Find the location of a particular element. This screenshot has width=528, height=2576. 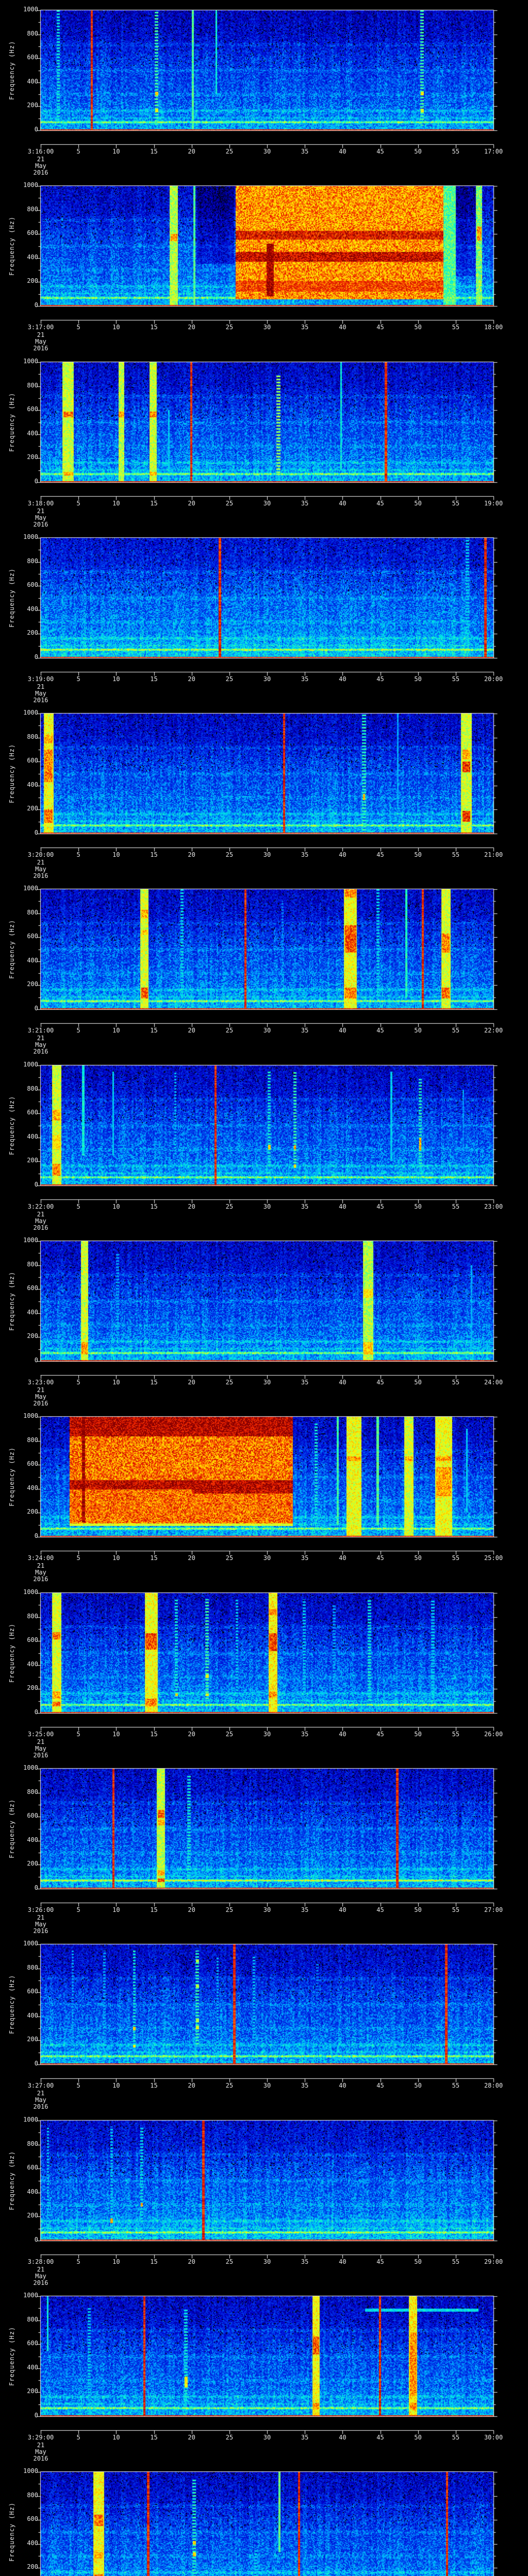

x-tick-label: 22:00 is located at coordinates (493, 1030).